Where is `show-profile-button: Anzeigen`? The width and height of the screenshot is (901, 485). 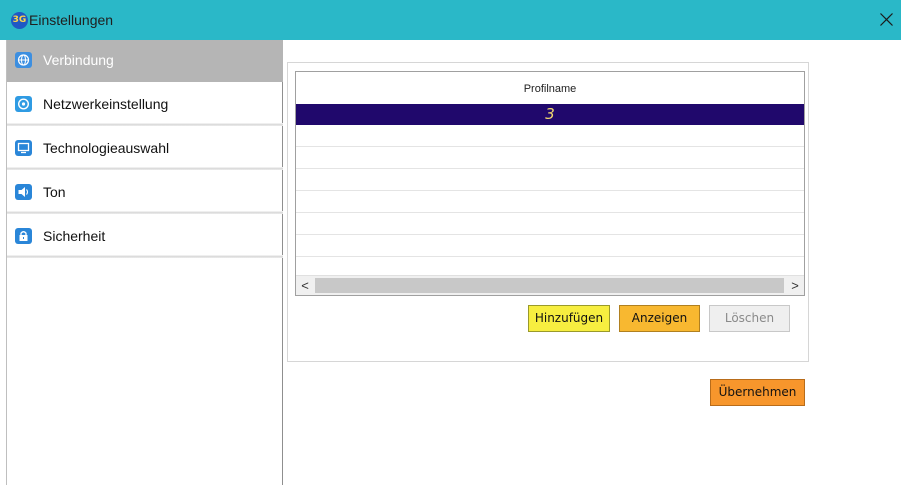 show-profile-button: Anzeigen is located at coordinates (659, 318).